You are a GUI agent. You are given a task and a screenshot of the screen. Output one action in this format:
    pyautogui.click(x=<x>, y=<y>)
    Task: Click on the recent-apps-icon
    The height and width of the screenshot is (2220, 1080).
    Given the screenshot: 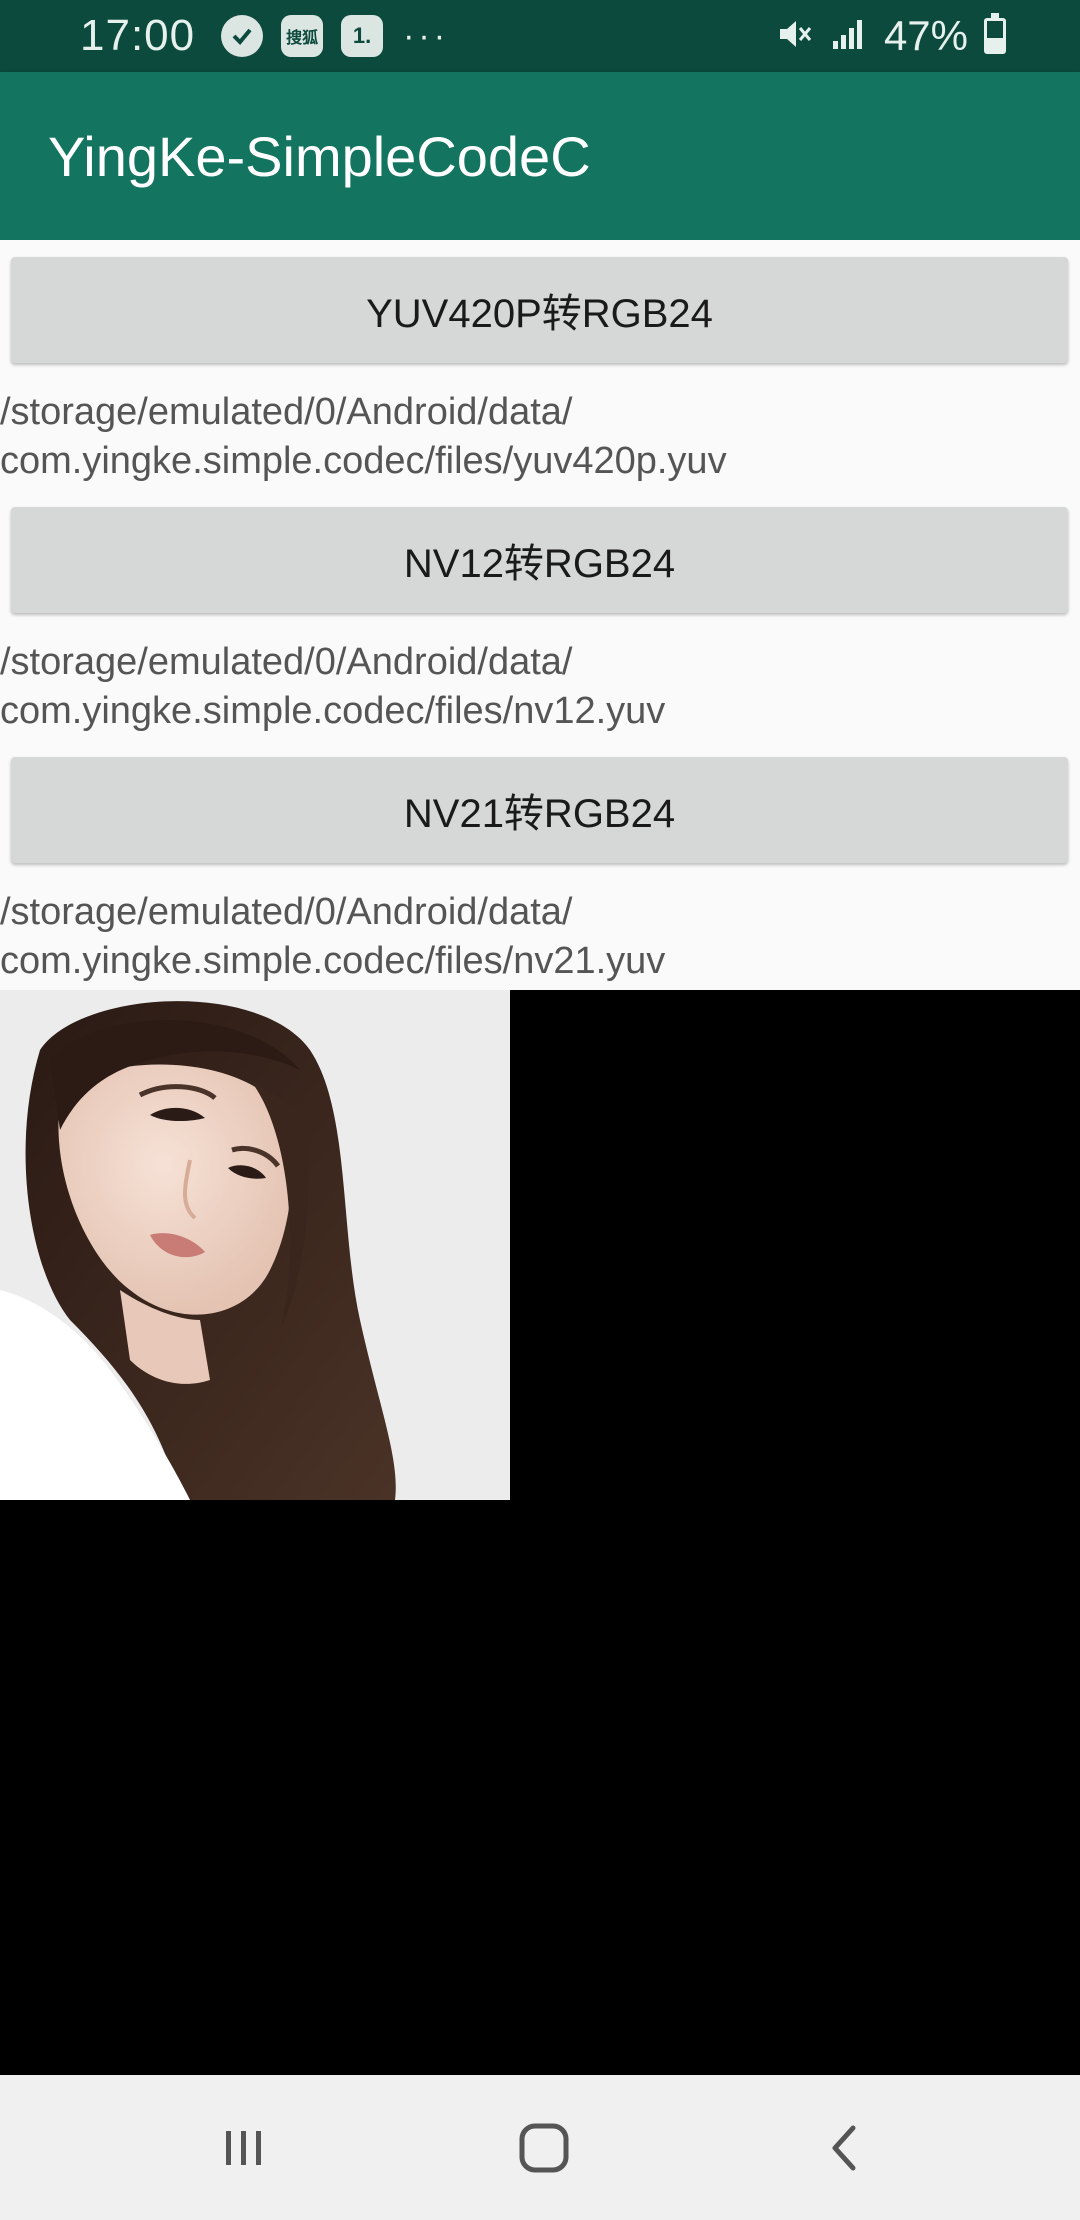 What is the action you would take?
    pyautogui.click(x=243, y=2147)
    